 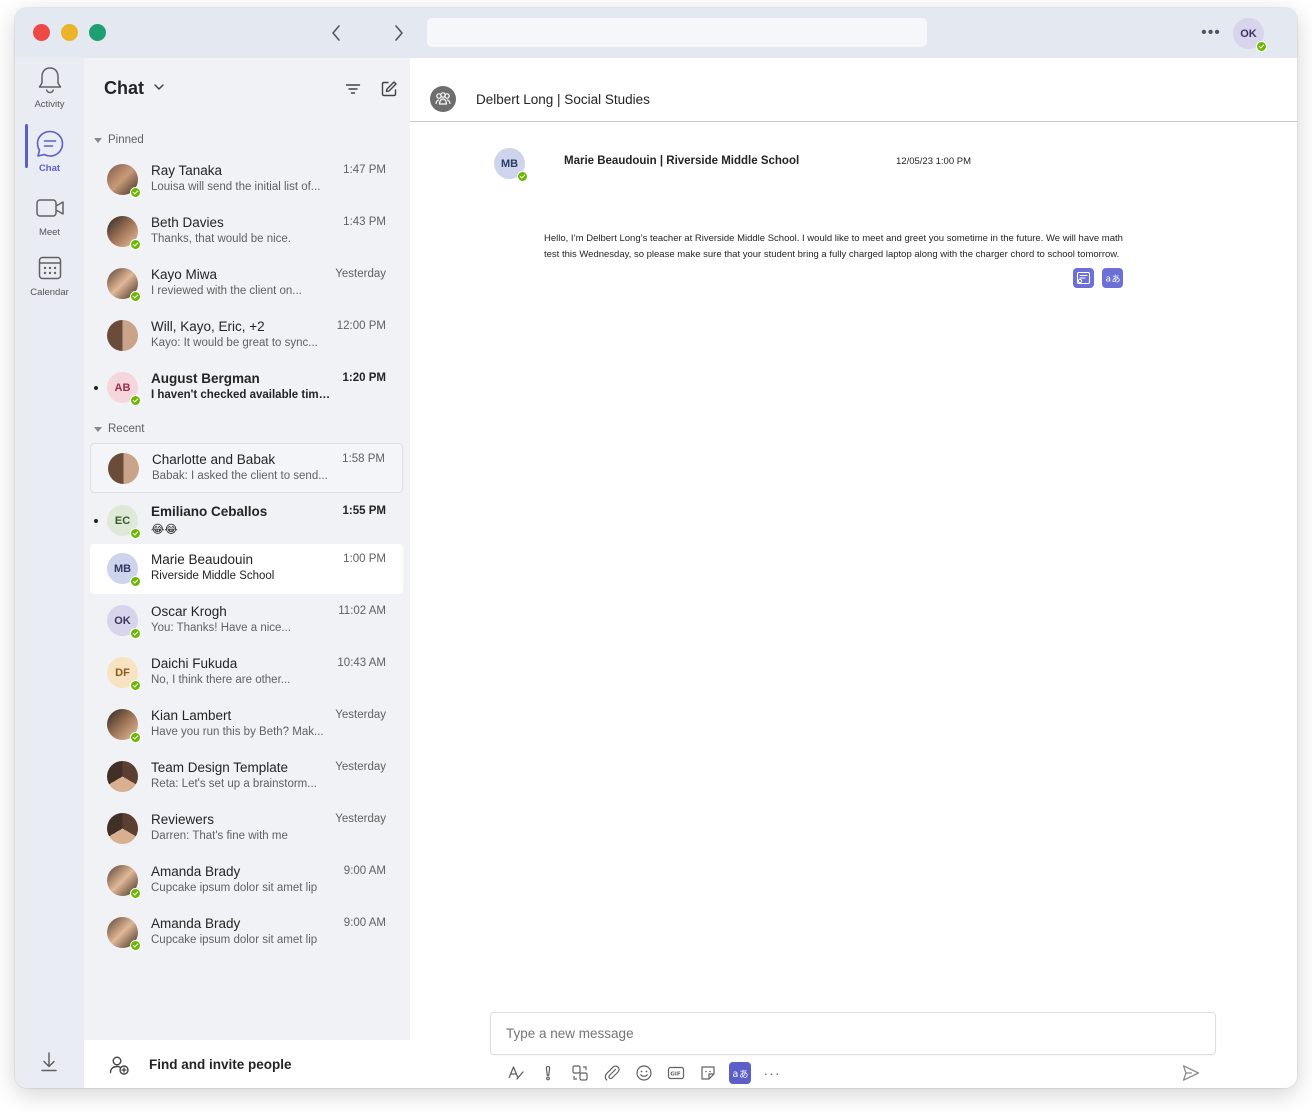 I want to click on profile-avatar: OK, so click(x=1250, y=35).